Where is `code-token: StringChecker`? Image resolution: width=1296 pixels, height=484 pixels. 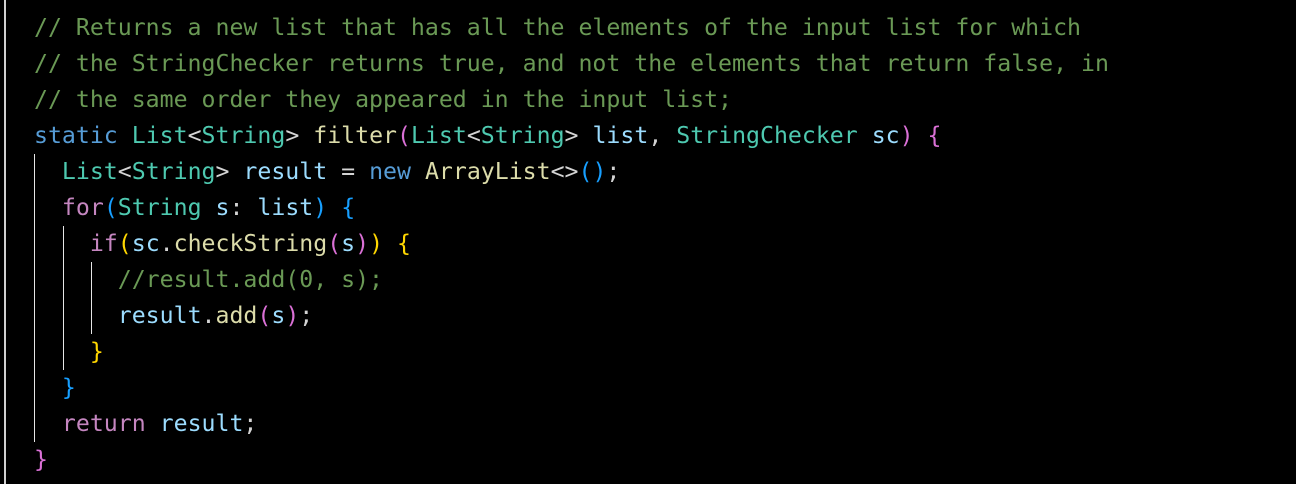 code-token: StringChecker is located at coordinates (767, 135).